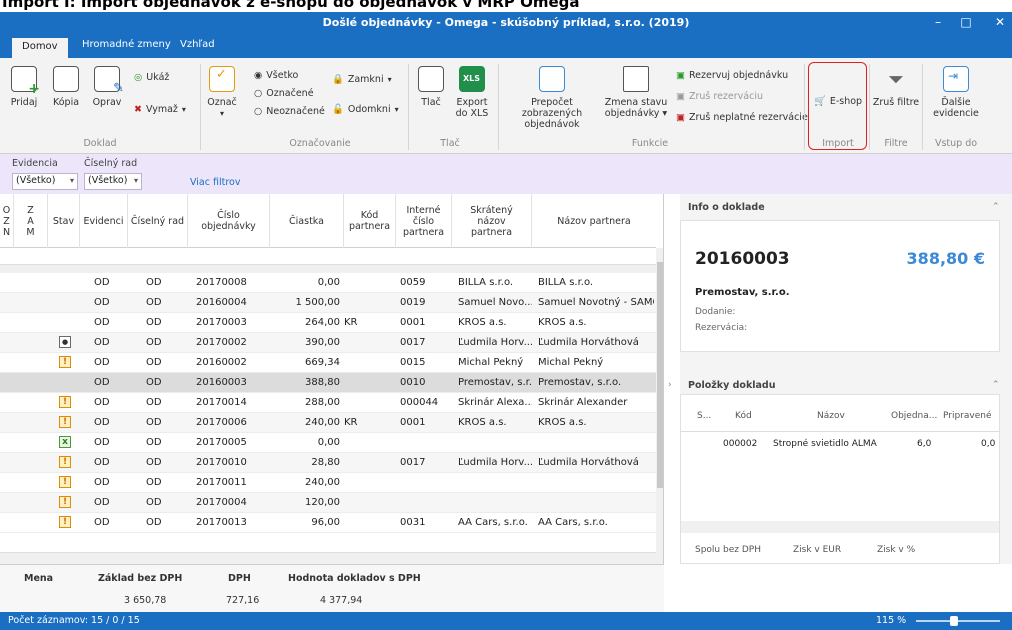 The image size is (1012, 630). Describe the element at coordinates (988, 444) in the screenshot. I see `item-pripravene: 0,0` at that location.